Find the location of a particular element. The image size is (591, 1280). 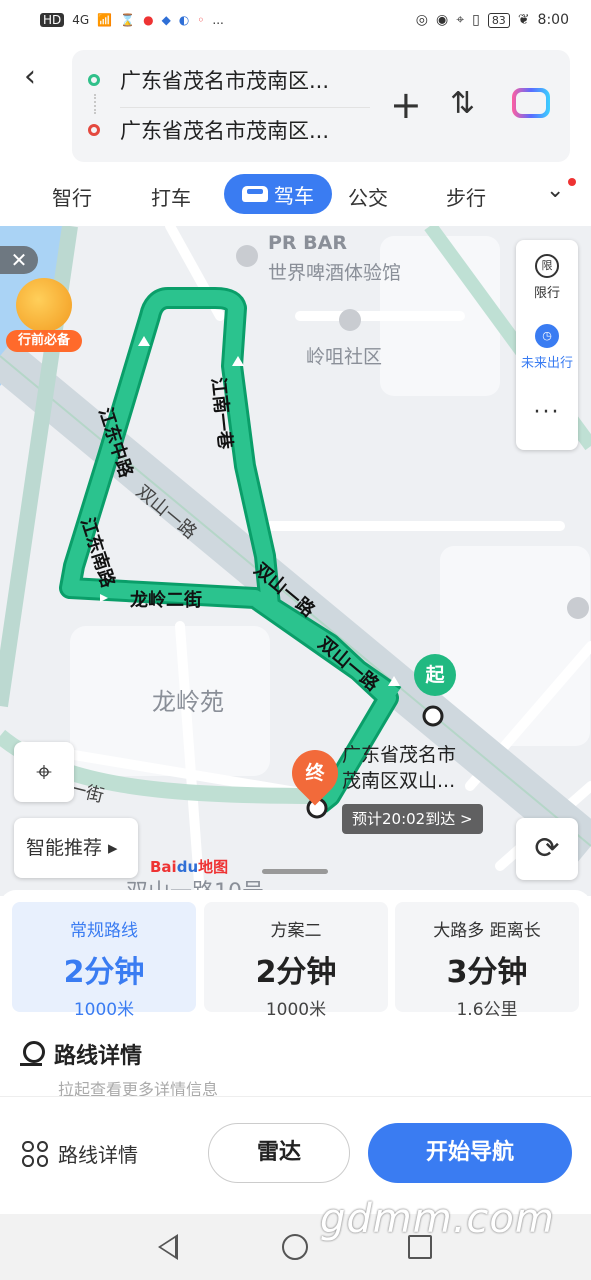

end-marker-label: 终 is located at coordinates (315, 773).